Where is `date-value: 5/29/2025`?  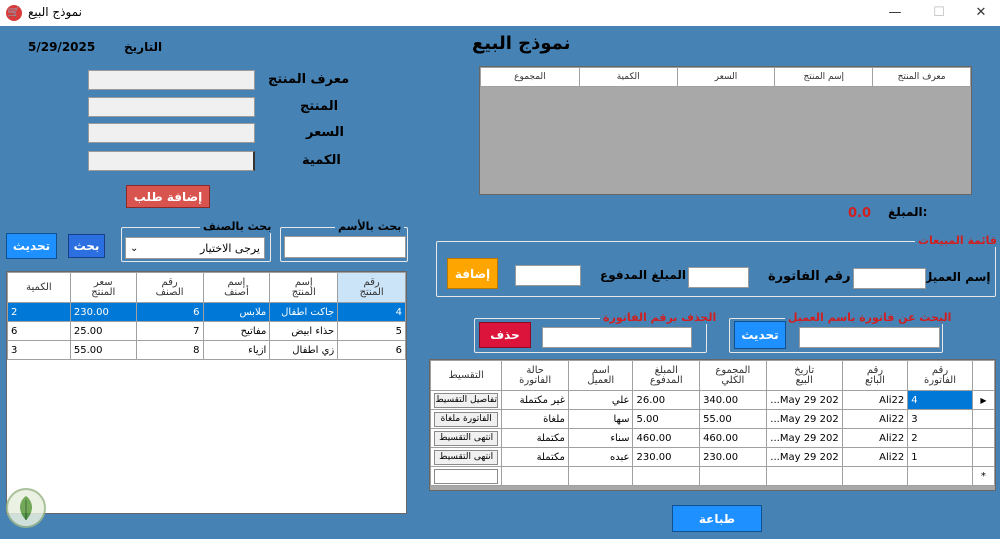 date-value: 5/29/2025 is located at coordinates (62, 47).